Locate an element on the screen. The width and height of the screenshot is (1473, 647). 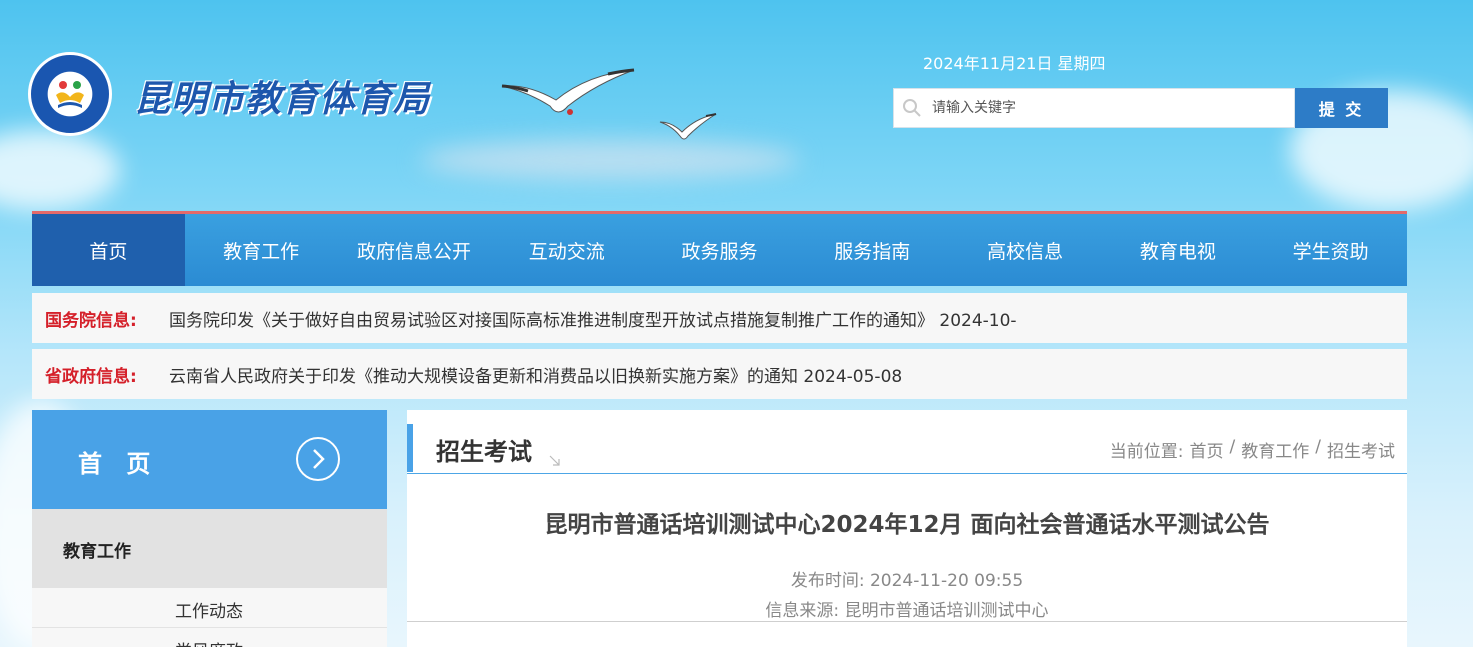
search-submit-button: 提 交 is located at coordinates (1341, 108).